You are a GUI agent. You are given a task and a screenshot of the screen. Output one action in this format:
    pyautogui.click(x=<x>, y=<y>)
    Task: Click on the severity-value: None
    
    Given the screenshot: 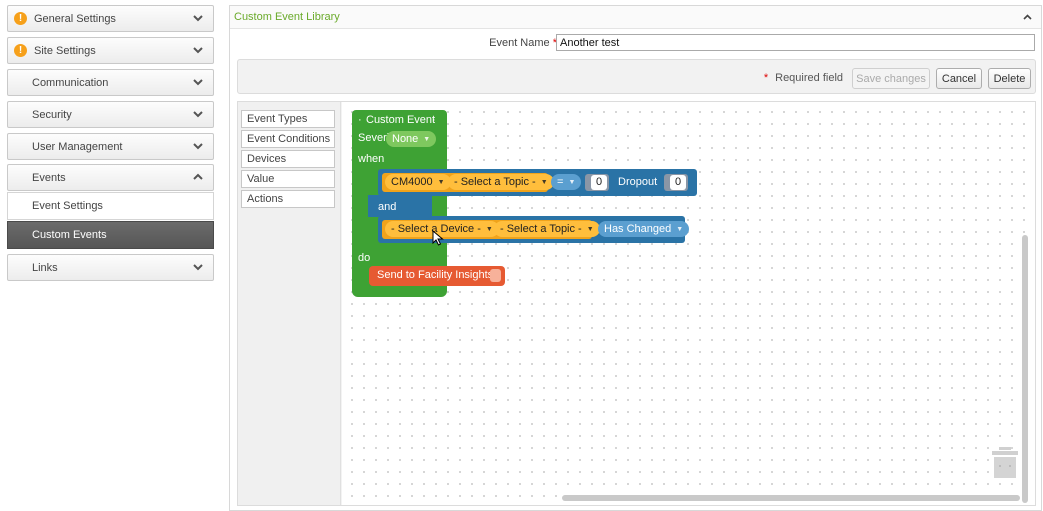 What is the action you would take?
    pyautogui.click(x=405, y=139)
    